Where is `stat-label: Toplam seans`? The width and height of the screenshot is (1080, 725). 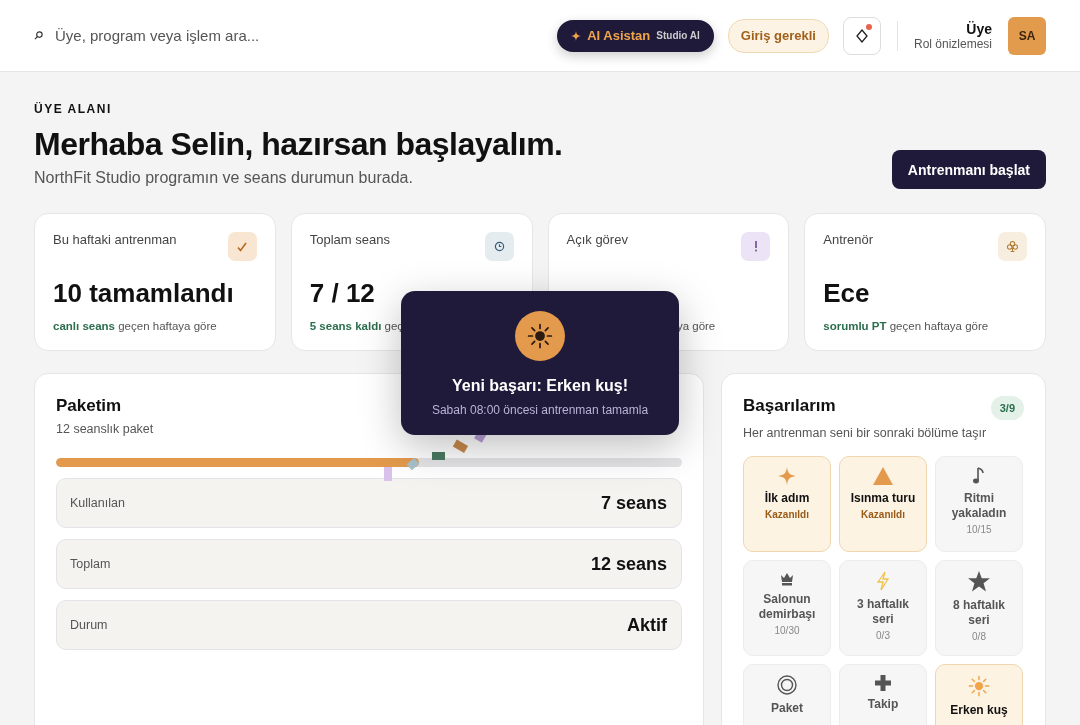
stat-label: Toplam seans is located at coordinates (349, 239).